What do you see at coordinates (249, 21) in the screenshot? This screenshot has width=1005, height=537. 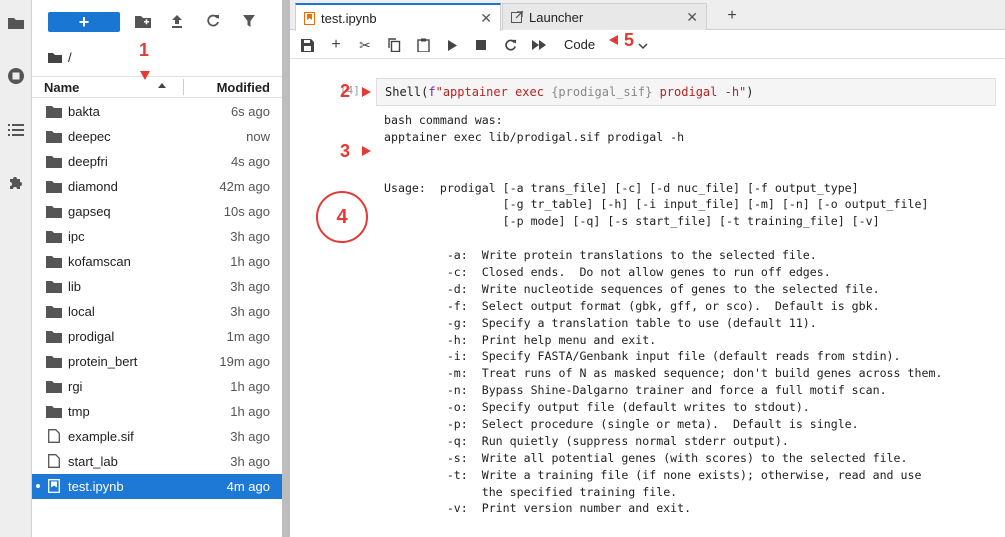 I see `filter-icon` at bounding box center [249, 21].